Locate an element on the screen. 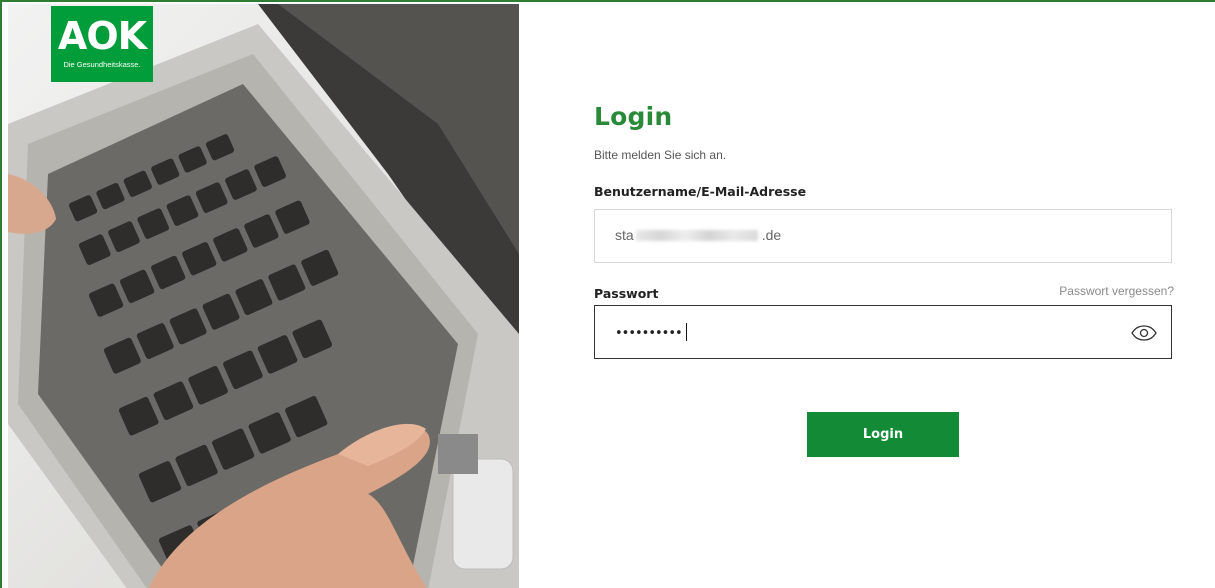  page-title: Login is located at coordinates (633, 116).